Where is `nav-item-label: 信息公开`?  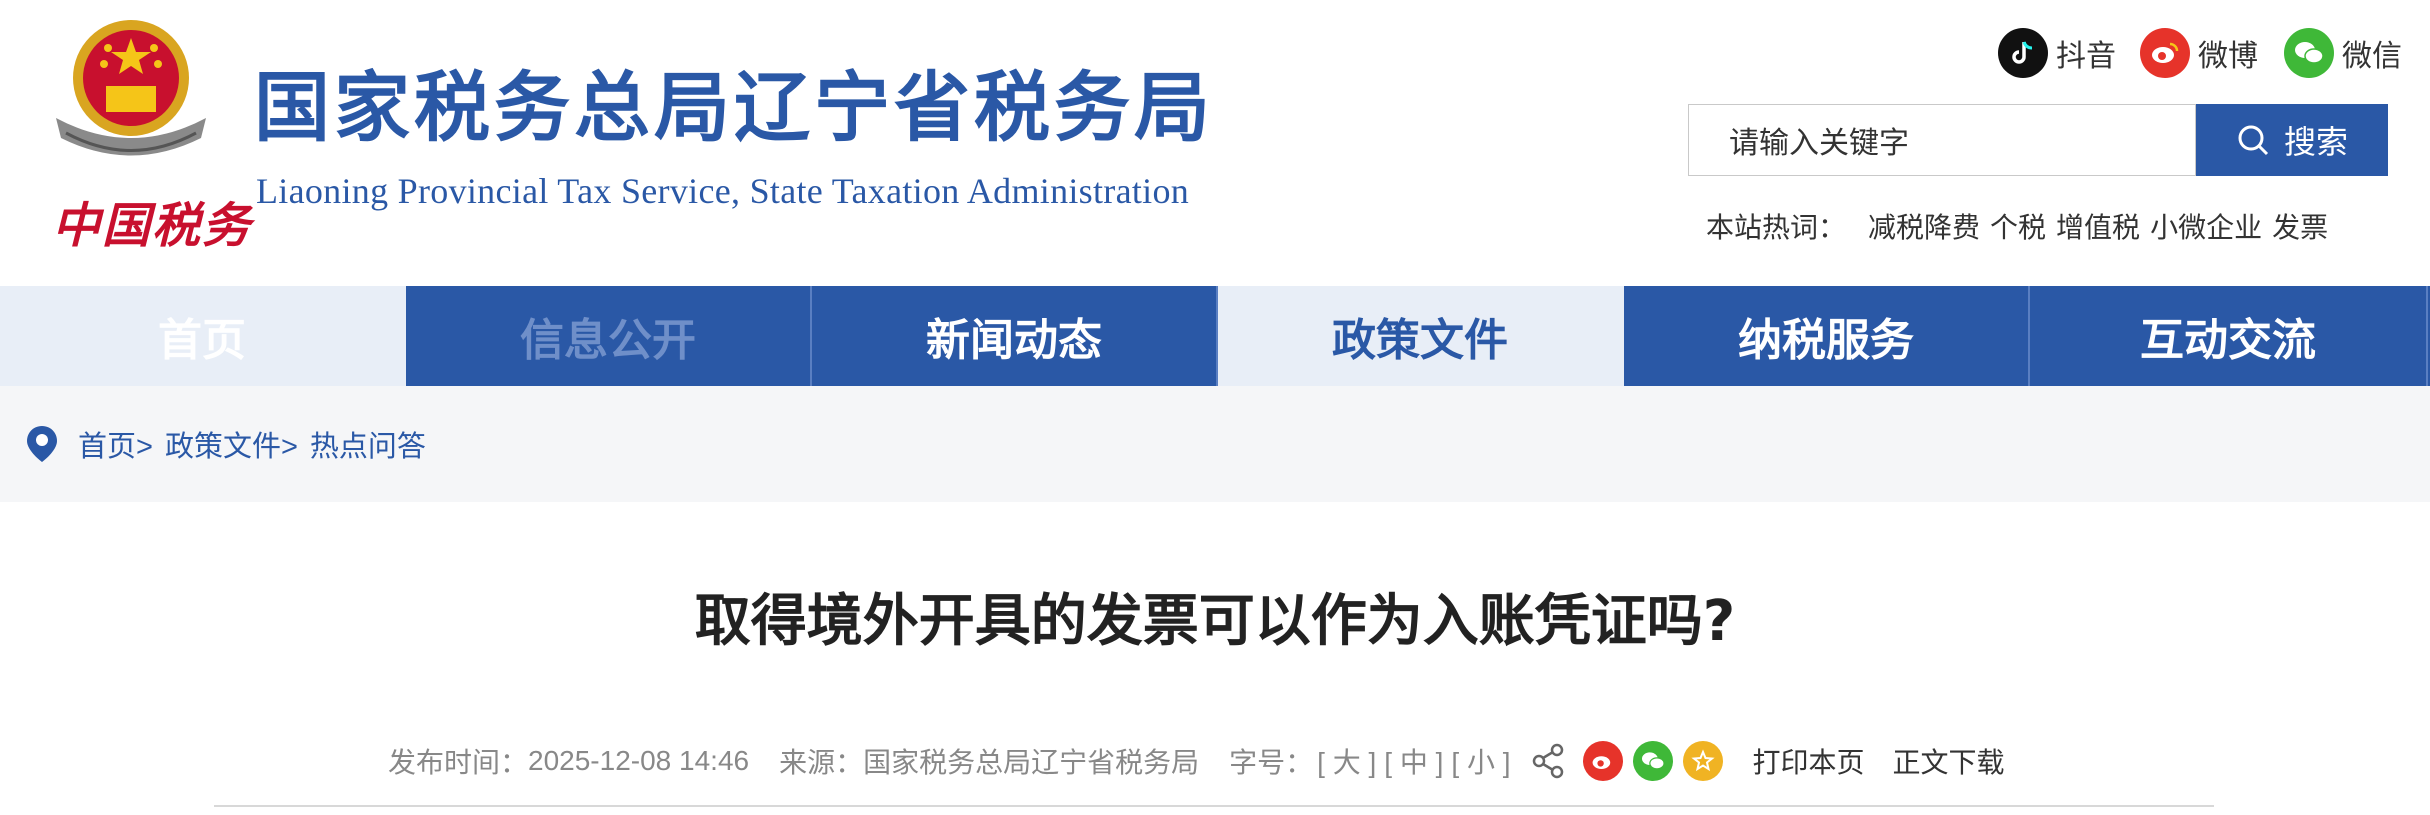 nav-item-label: 信息公开 is located at coordinates (608, 340).